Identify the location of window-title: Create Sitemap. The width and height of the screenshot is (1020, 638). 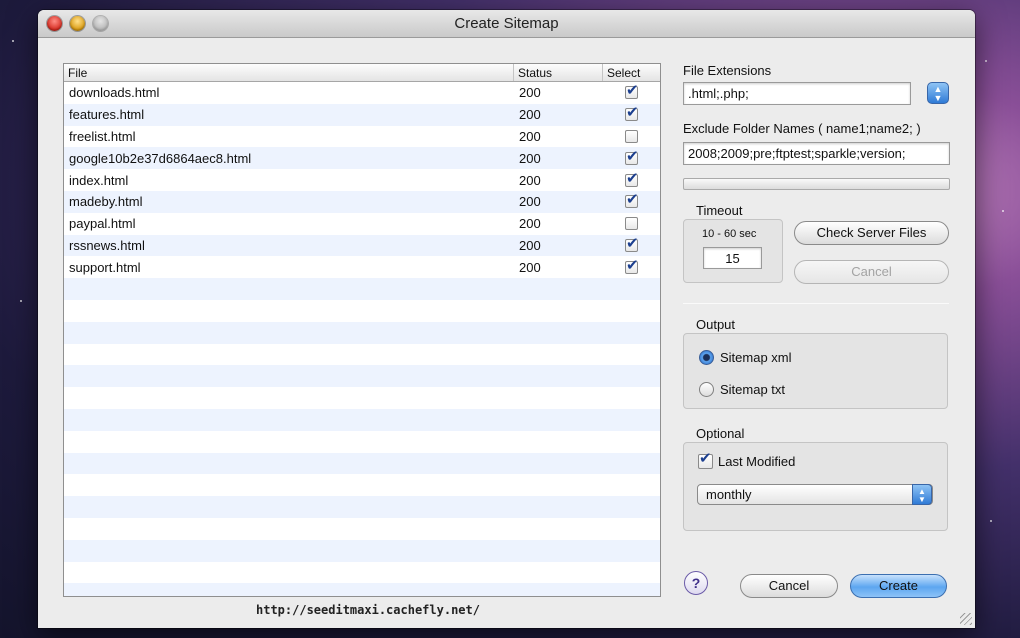
(506, 23).